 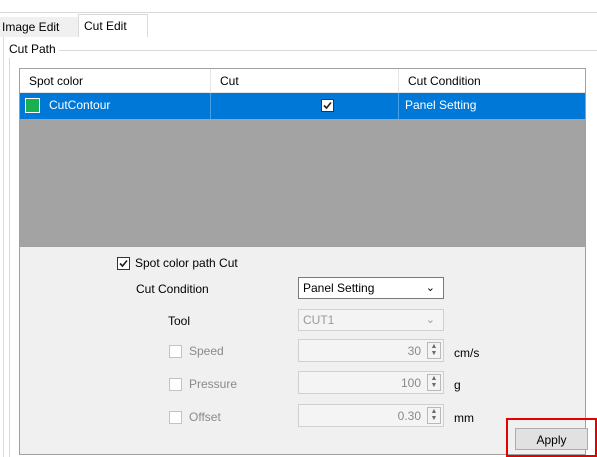 What do you see at coordinates (115, 106) in the screenshot?
I see `cell-spot-color: CutContour` at bounding box center [115, 106].